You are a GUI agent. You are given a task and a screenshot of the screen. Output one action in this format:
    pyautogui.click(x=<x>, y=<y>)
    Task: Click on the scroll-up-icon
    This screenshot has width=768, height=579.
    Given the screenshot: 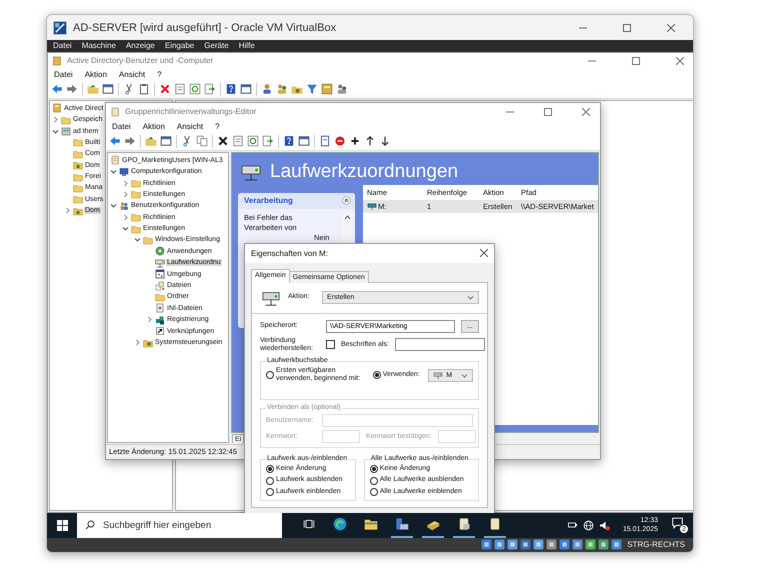 What is the action you would take?
    pyautogui.click(x=347, y=217)
    